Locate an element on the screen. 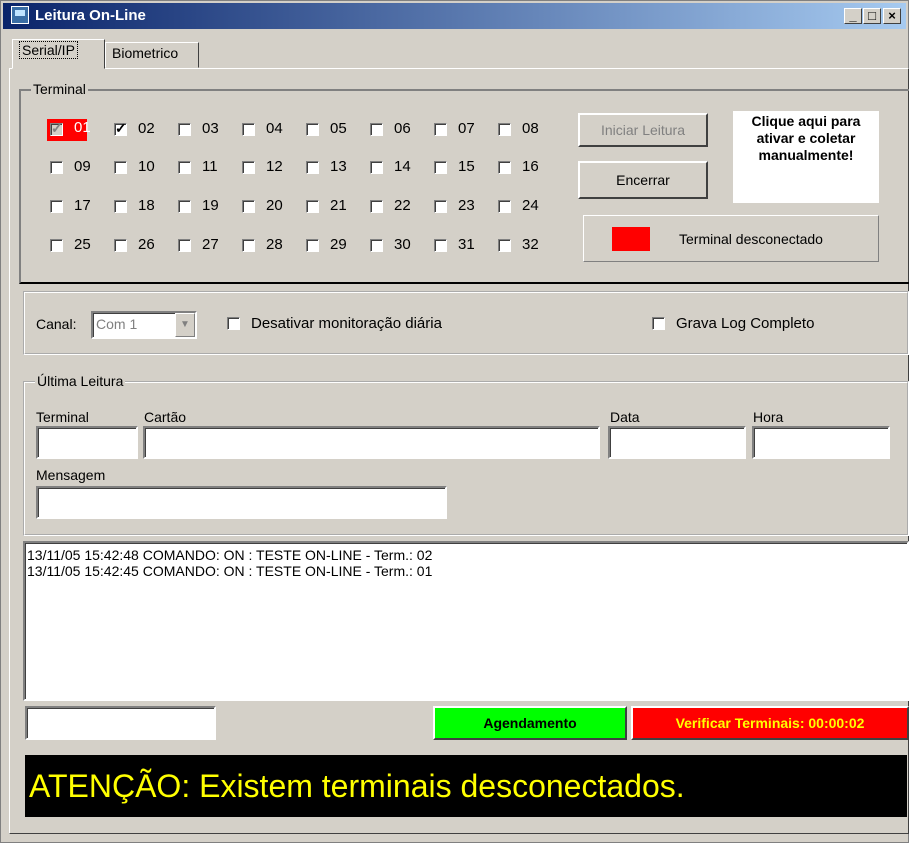 The width and height of the screenshot is (909, 843). terminal-checkbox-label: 14 is located at coordinates (402, 166).